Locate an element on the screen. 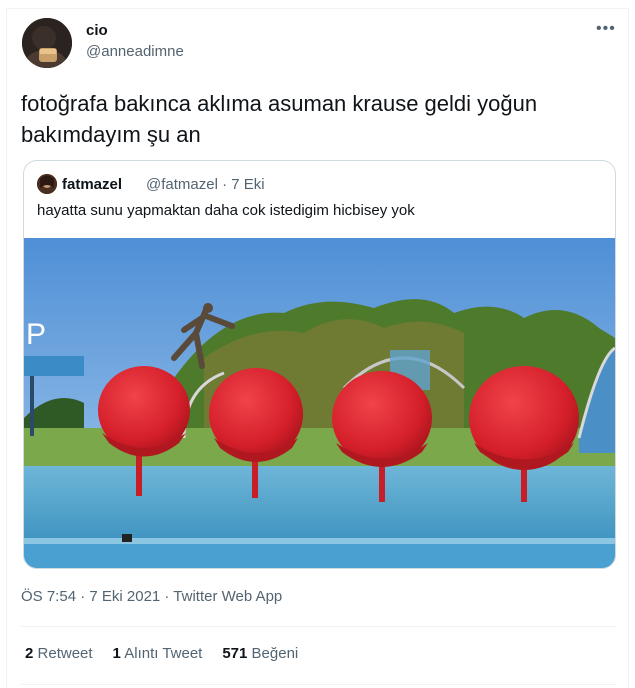  like-label: Beğeni is located at coordinates (275, 653).